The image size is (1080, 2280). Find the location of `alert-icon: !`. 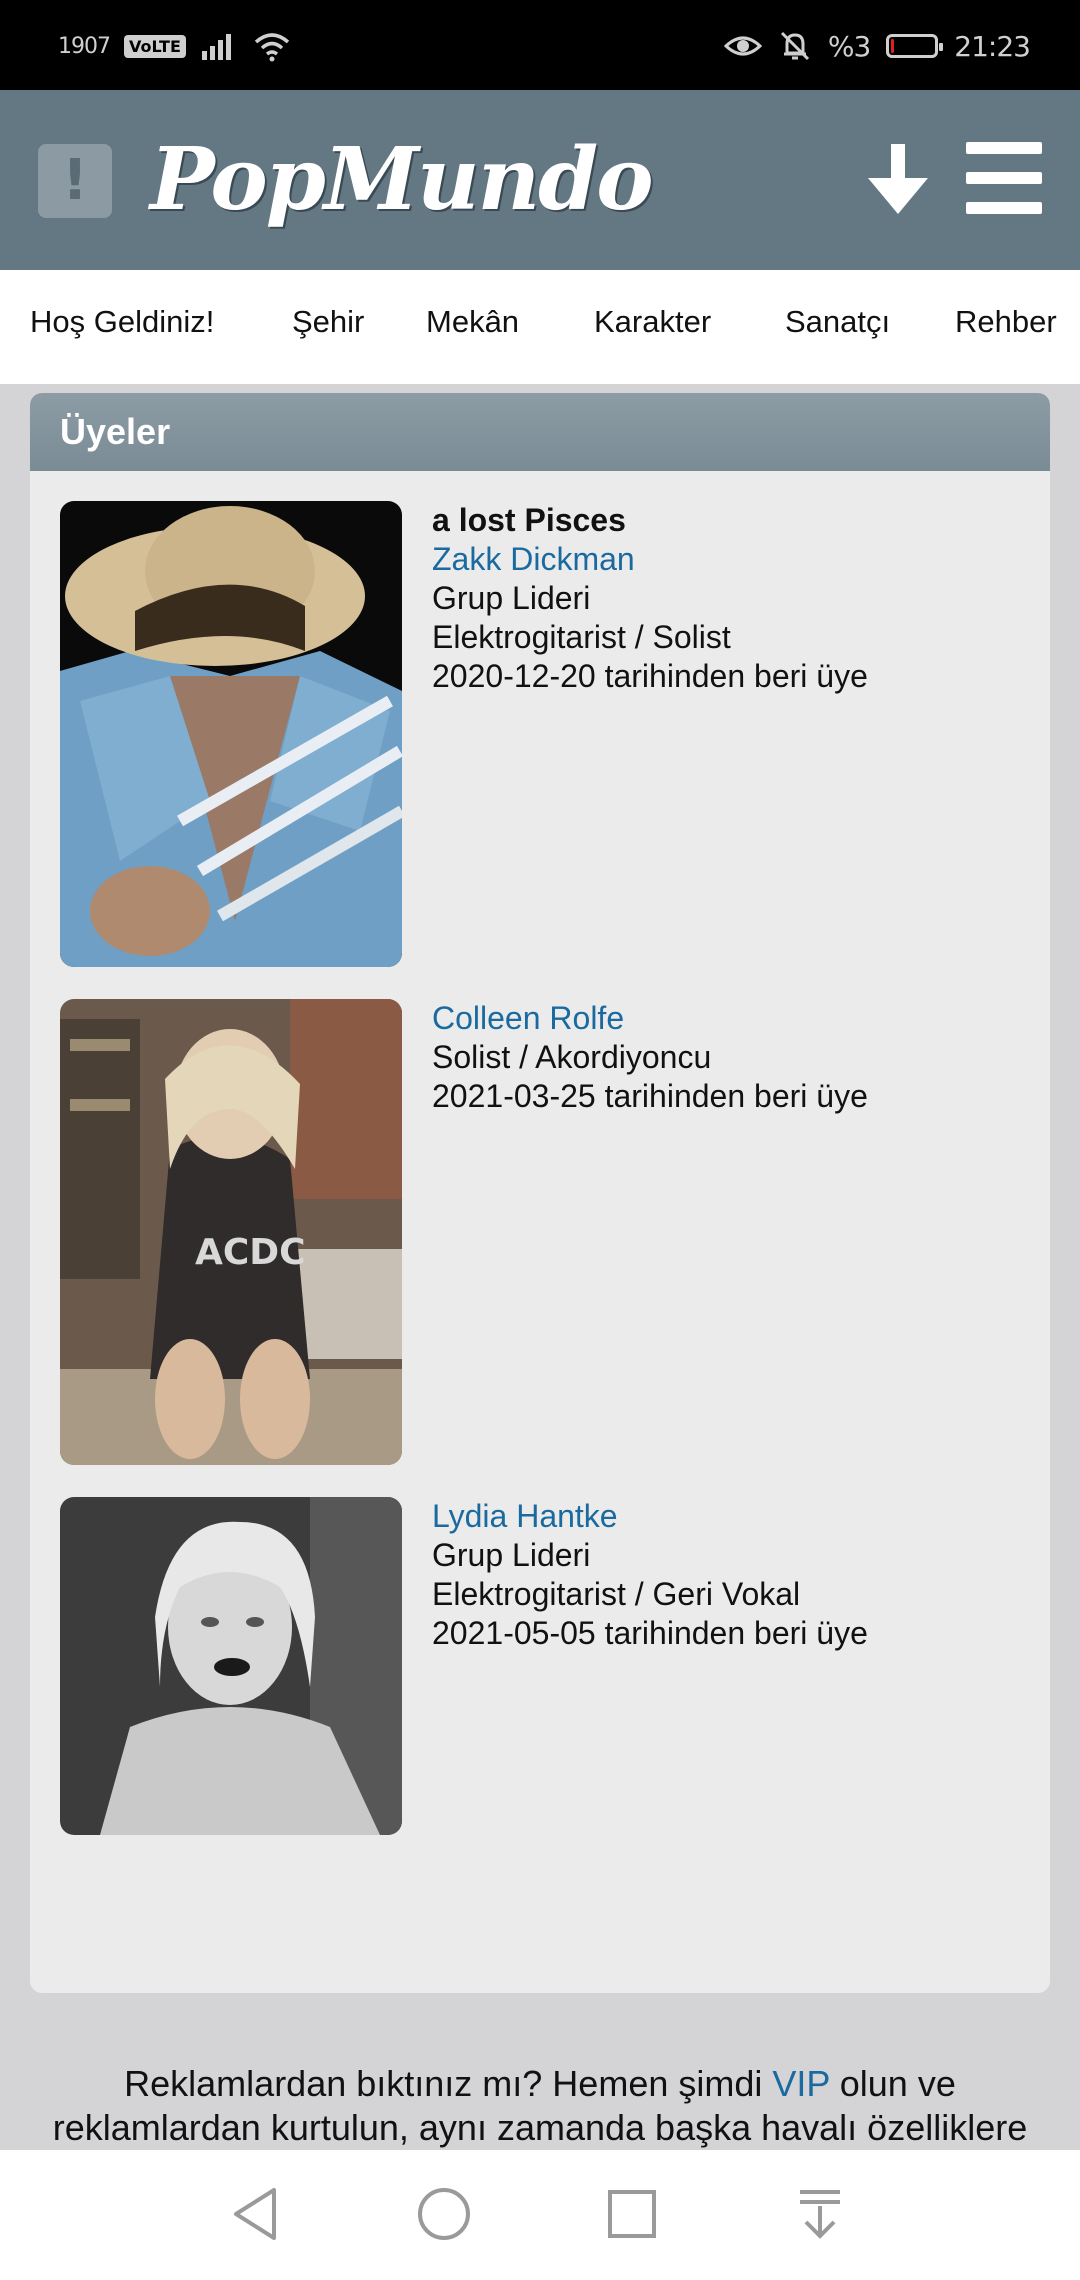

alert-icon: ! is located at coordinates (75, 180).